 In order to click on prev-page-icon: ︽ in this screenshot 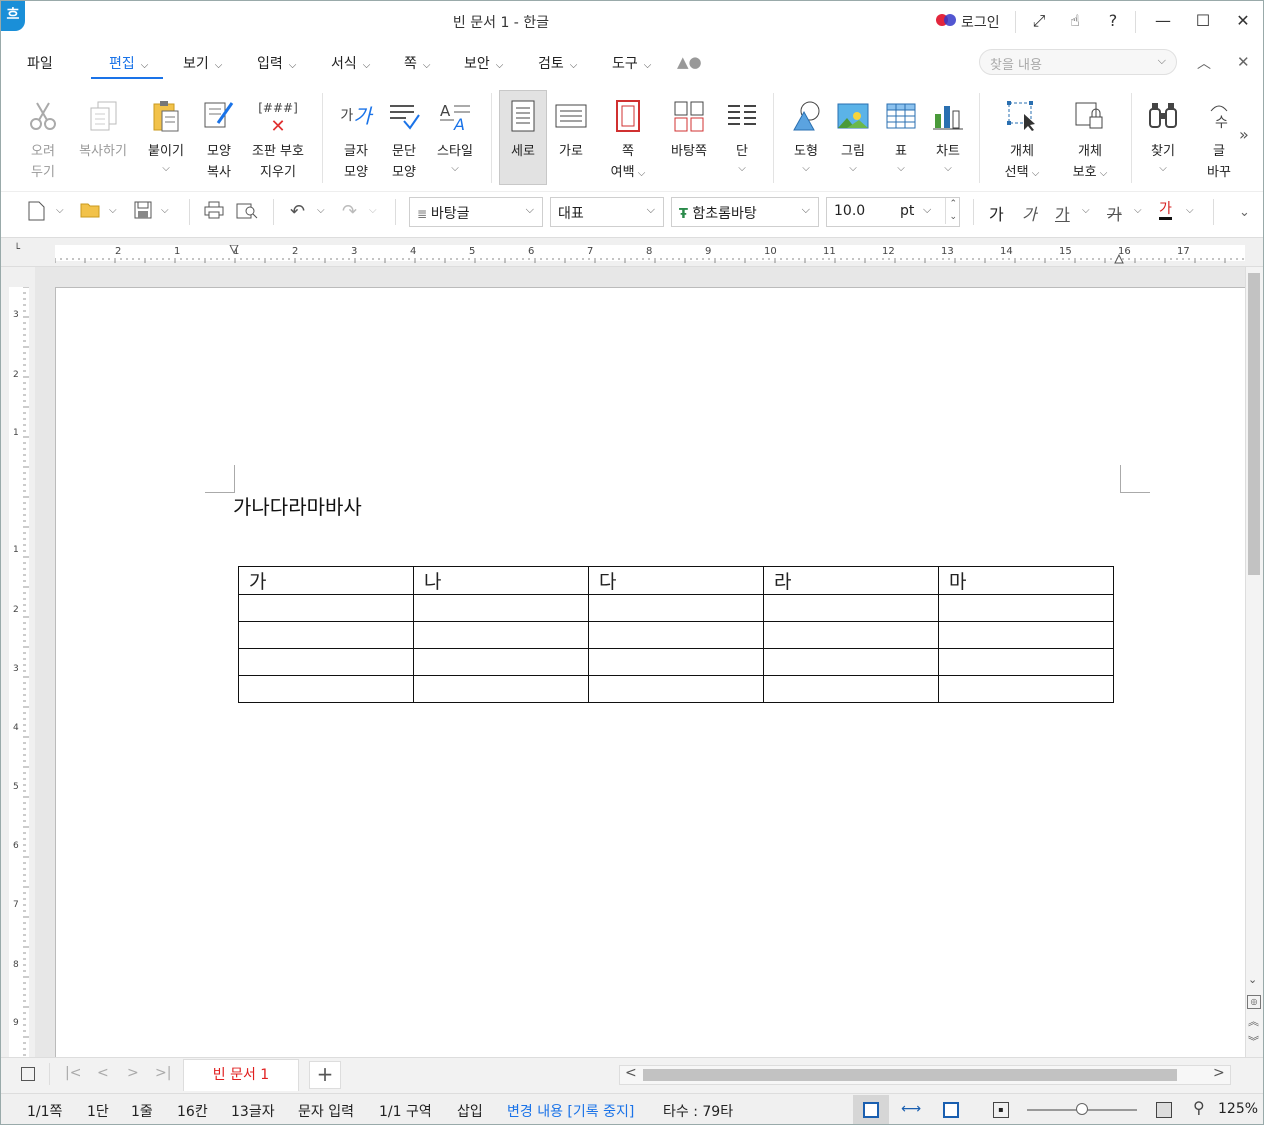, I will do `click(1253, 1021)`.